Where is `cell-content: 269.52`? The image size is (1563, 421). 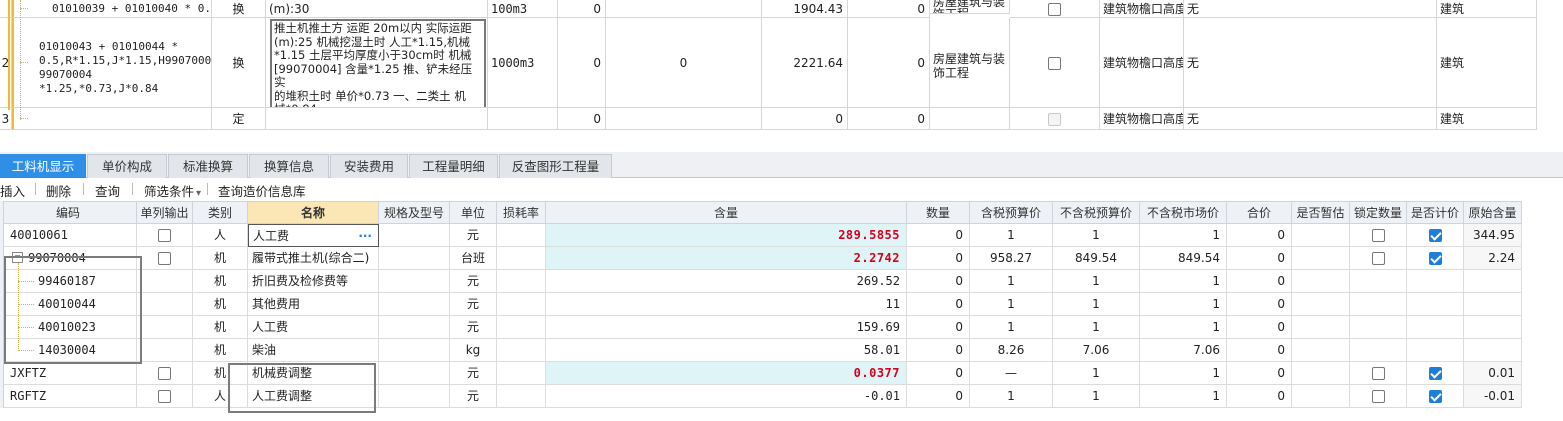 cell-content: 269.52 is located at coordinates (726, 281).